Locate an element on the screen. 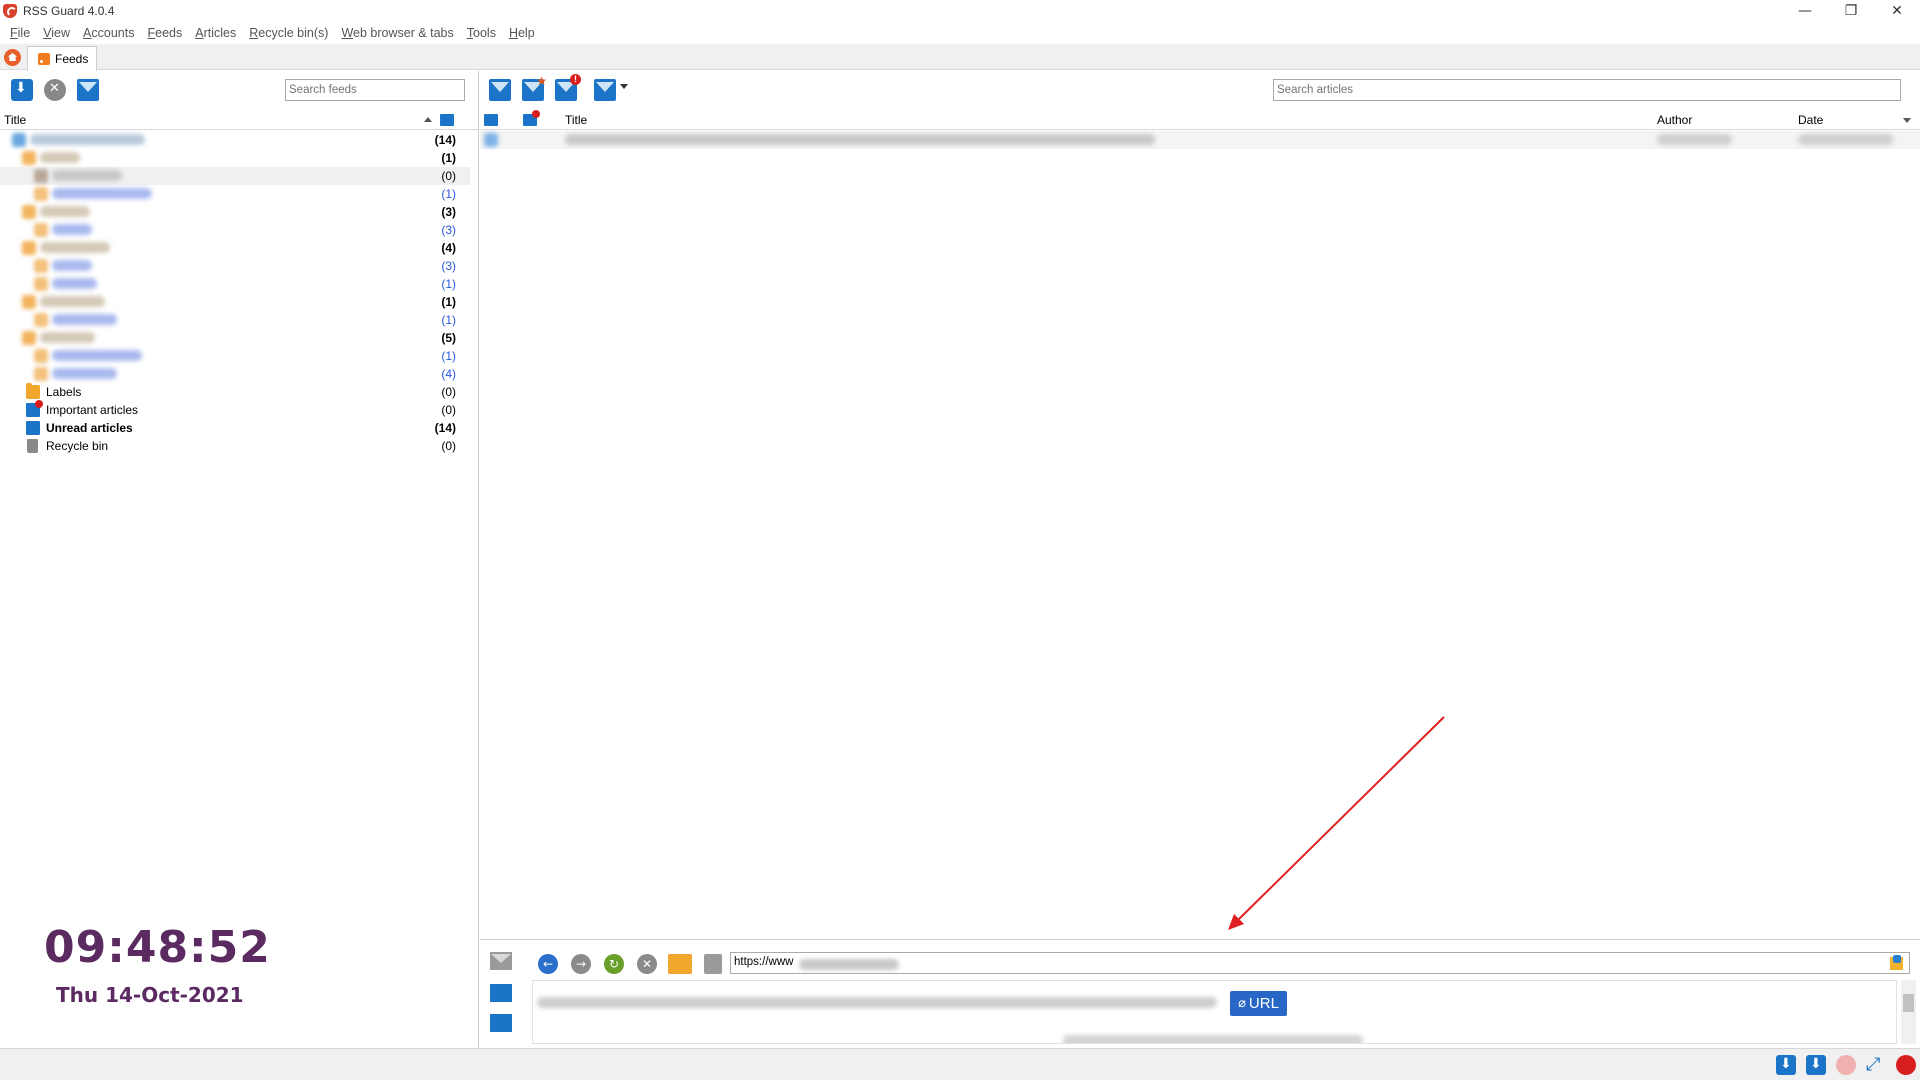  articles-col-author: Author is located at coordinates (1674, 120).